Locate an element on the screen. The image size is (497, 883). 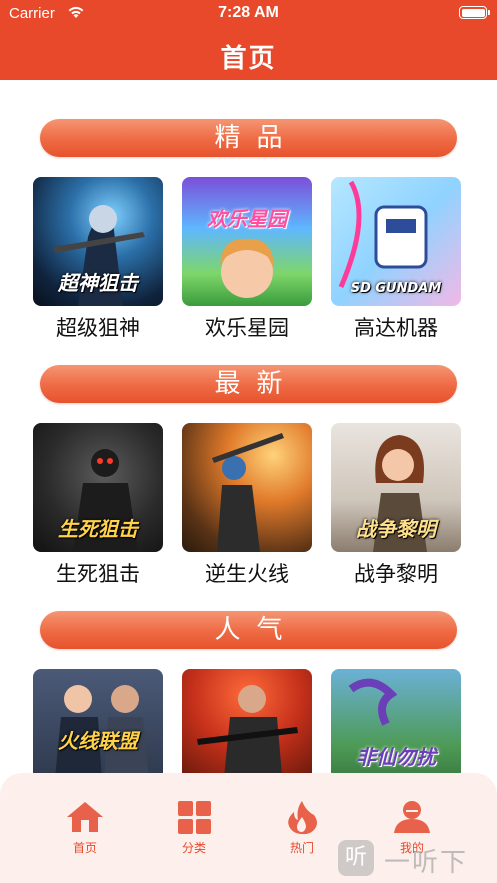
cover-art-title: 战争黎明 is located at coordinates (396, 529).